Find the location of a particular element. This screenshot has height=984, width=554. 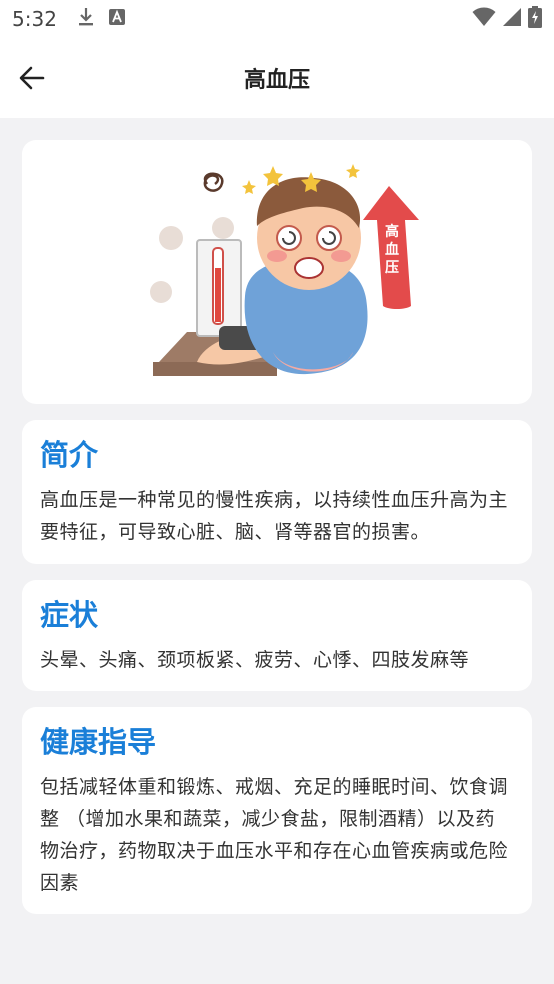

wifi-icon is located at coordinates (484, 19).